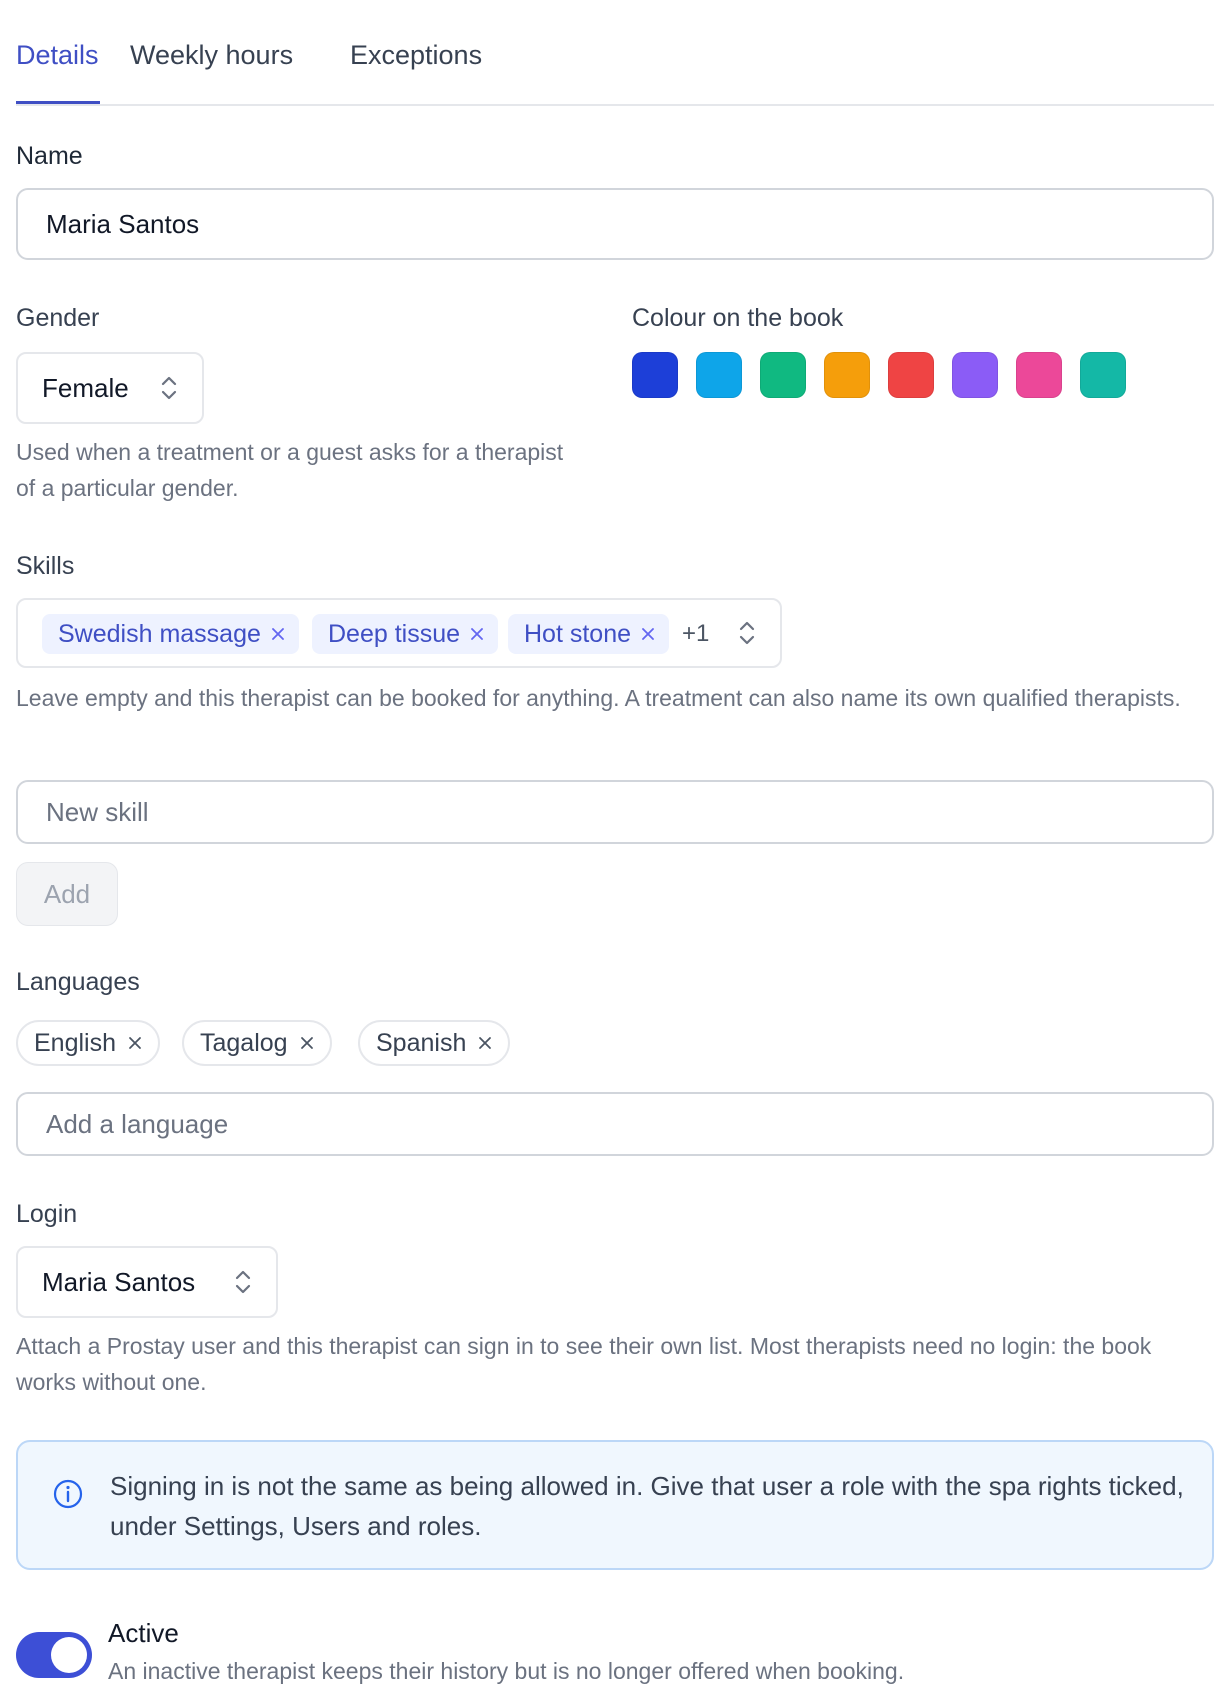  I want to click on skills-multiselect: Swedish massage Deep tissue Hot stone +1, so click(399, 633).